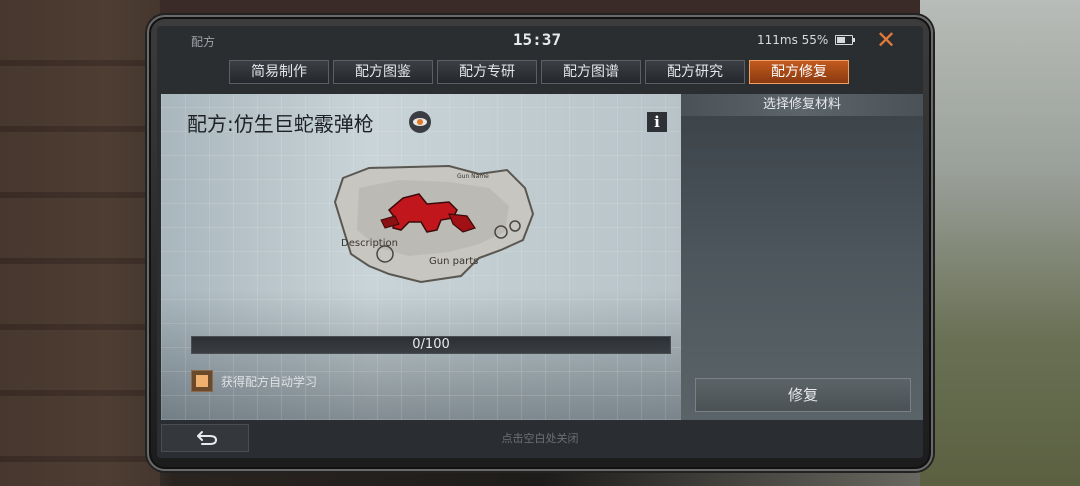 This screenshot has width=1080, height=486. Describe the element at coordinates (487, 72) in the screenshot. I see `tab-recipe-study: 配方专研` at that location.